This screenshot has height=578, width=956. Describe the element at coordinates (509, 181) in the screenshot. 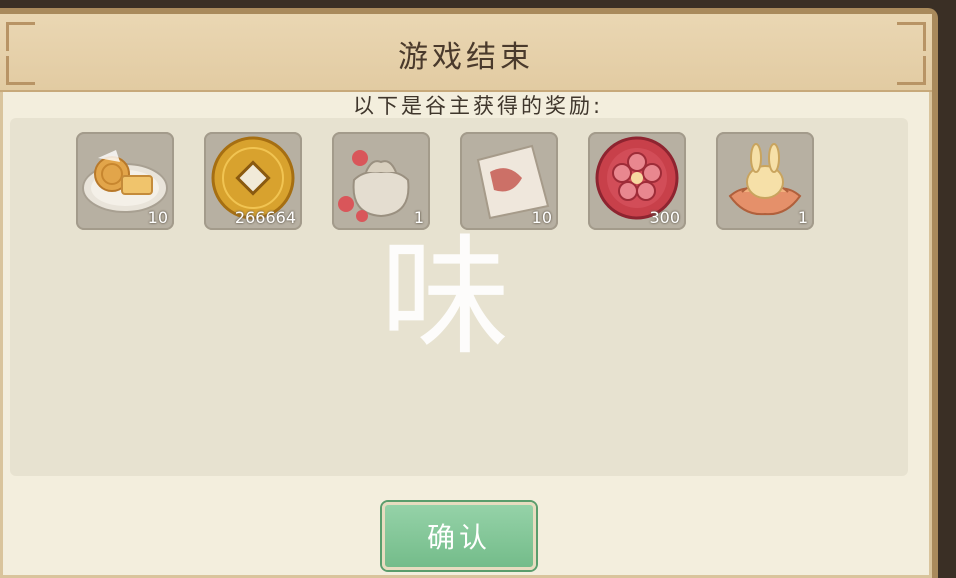

I see `reward-item-scroll: 10` at that location.